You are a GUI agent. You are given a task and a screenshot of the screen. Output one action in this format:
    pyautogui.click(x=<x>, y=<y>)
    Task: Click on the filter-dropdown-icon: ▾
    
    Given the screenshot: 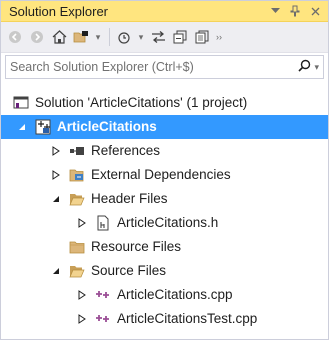 What is the action you would take?
    pyautogui.click(x=141, y=37)
    